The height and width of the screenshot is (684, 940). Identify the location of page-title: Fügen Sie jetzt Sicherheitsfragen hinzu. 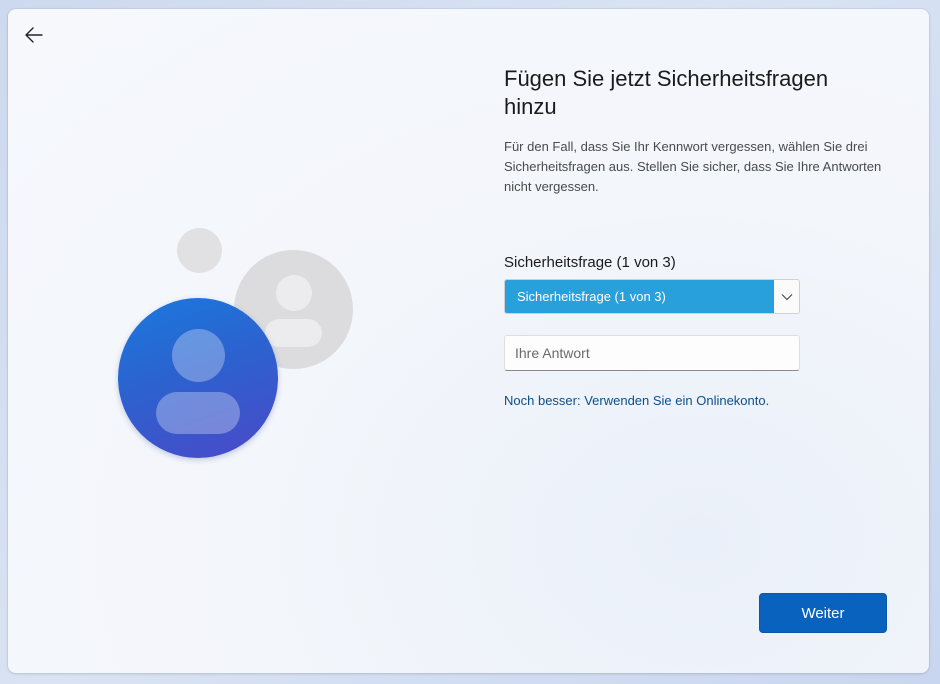
(666, 92).